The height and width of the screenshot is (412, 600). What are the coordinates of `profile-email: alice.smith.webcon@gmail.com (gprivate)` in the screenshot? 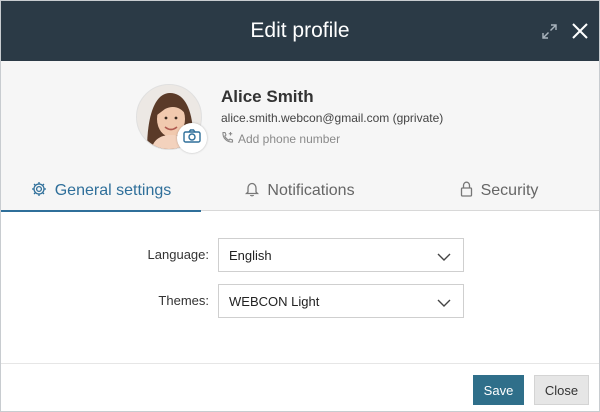 It's located at (332, 118).